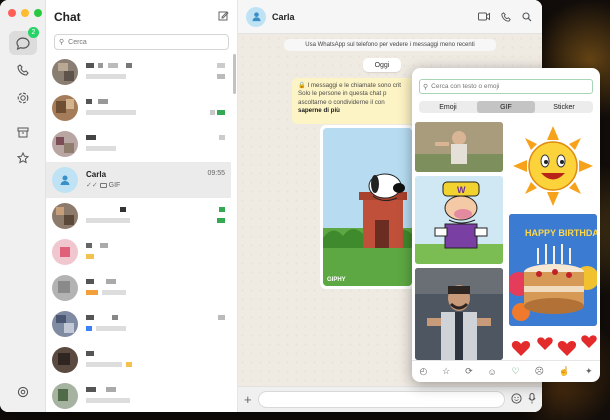 The height and width of the screenshot is (420, 610). I want to click on chat-search-box: ⚲, so click(141, 42).